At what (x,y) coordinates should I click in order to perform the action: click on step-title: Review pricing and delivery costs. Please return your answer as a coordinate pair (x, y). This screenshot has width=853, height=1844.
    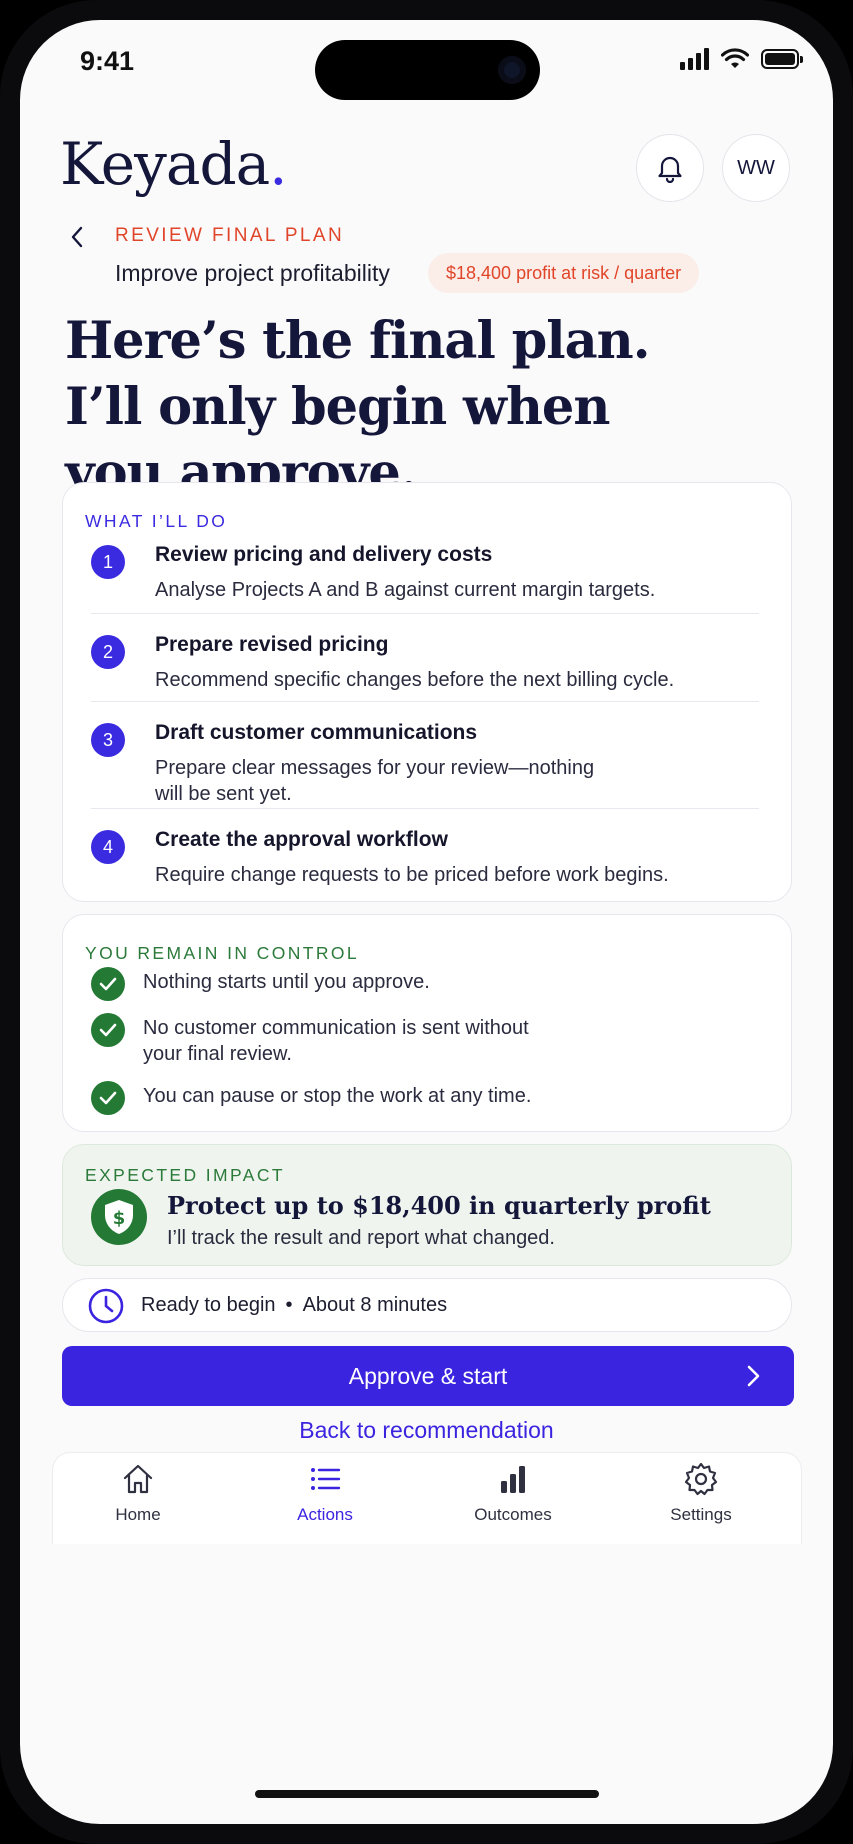
    Looking at the image, I should click on (324, 554).